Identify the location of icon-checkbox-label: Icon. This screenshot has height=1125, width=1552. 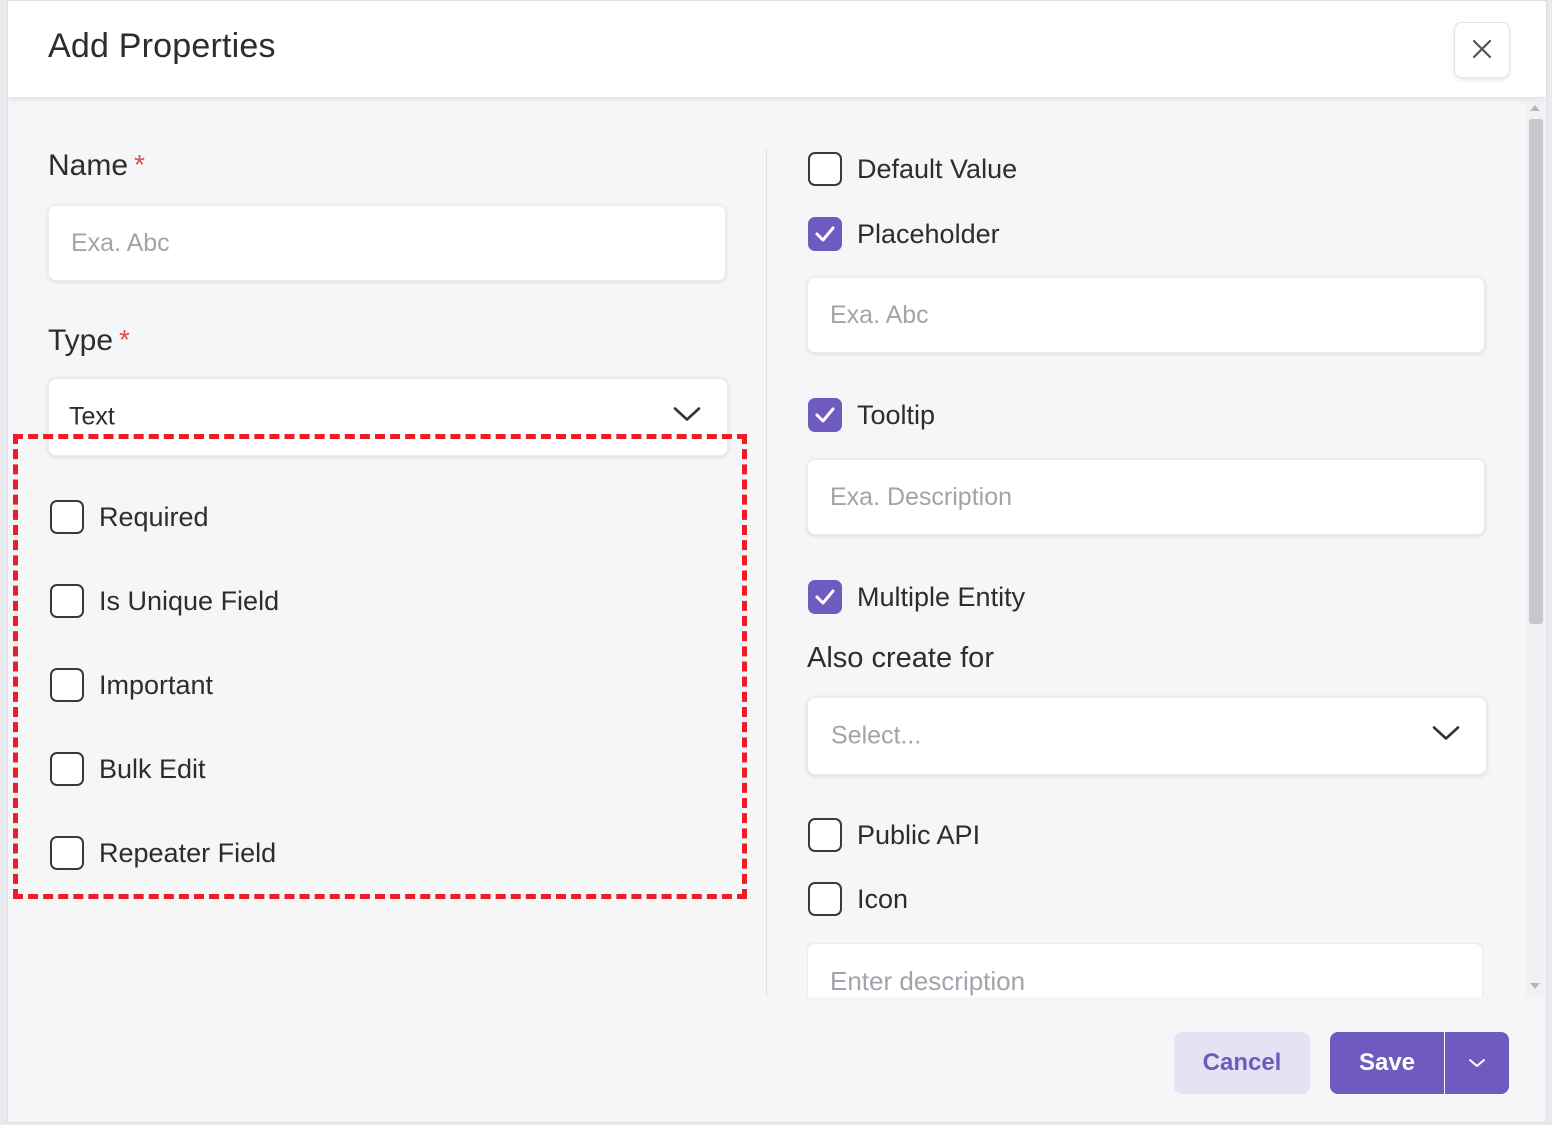
(883, 898).